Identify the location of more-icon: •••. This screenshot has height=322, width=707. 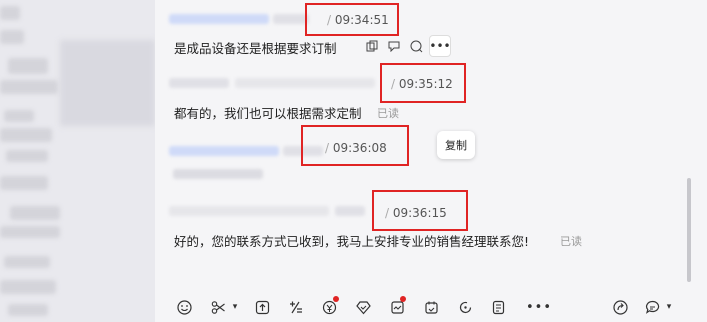
(538, 307).